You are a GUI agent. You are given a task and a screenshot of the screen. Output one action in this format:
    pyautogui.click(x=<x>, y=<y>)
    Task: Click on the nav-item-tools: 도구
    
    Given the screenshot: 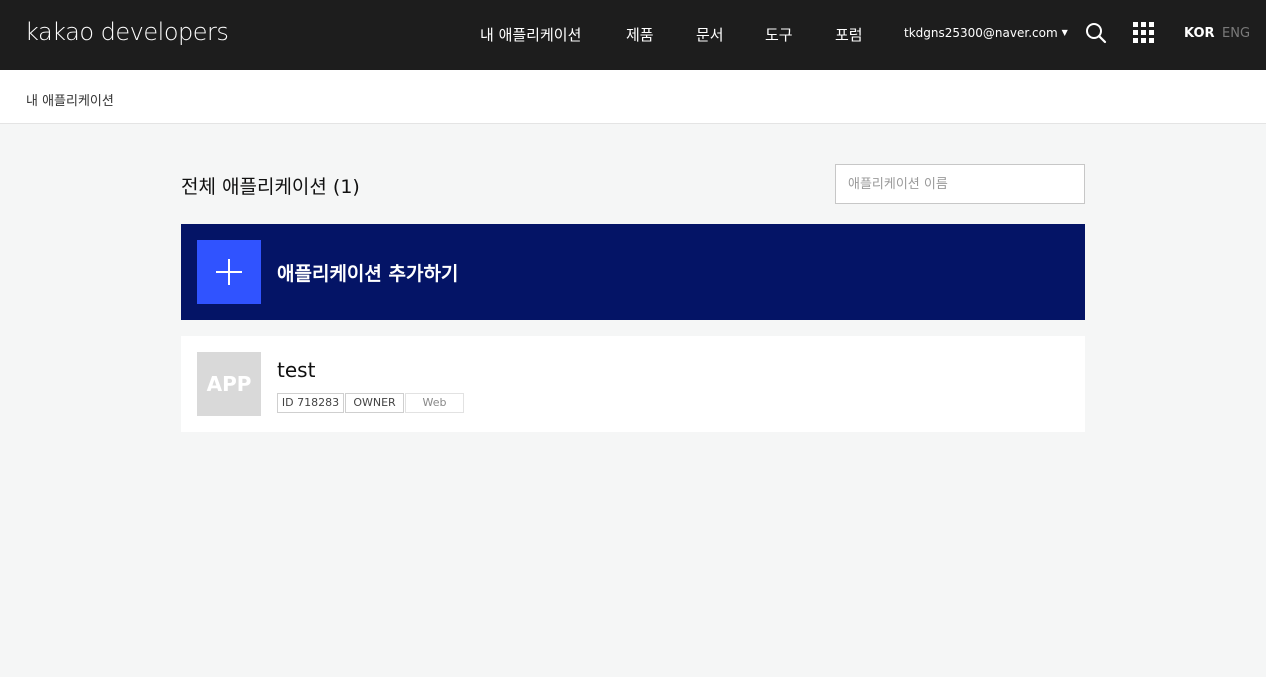 What is the action you would take?
    pyautogui.click(x=779, y=34)
    